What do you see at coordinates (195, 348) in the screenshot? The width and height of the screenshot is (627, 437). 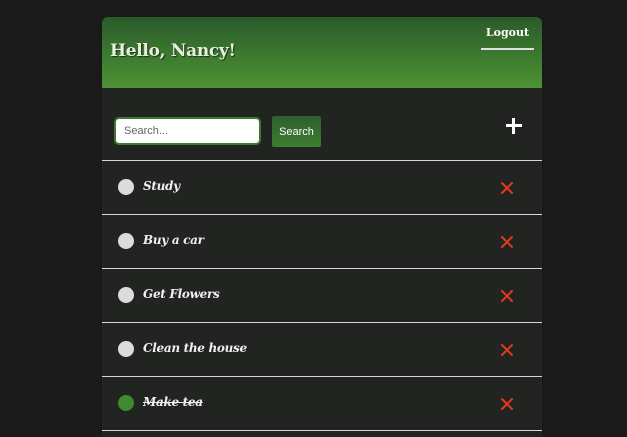 I see `todo-text: Clean the house` at bounding box center [195, 348].